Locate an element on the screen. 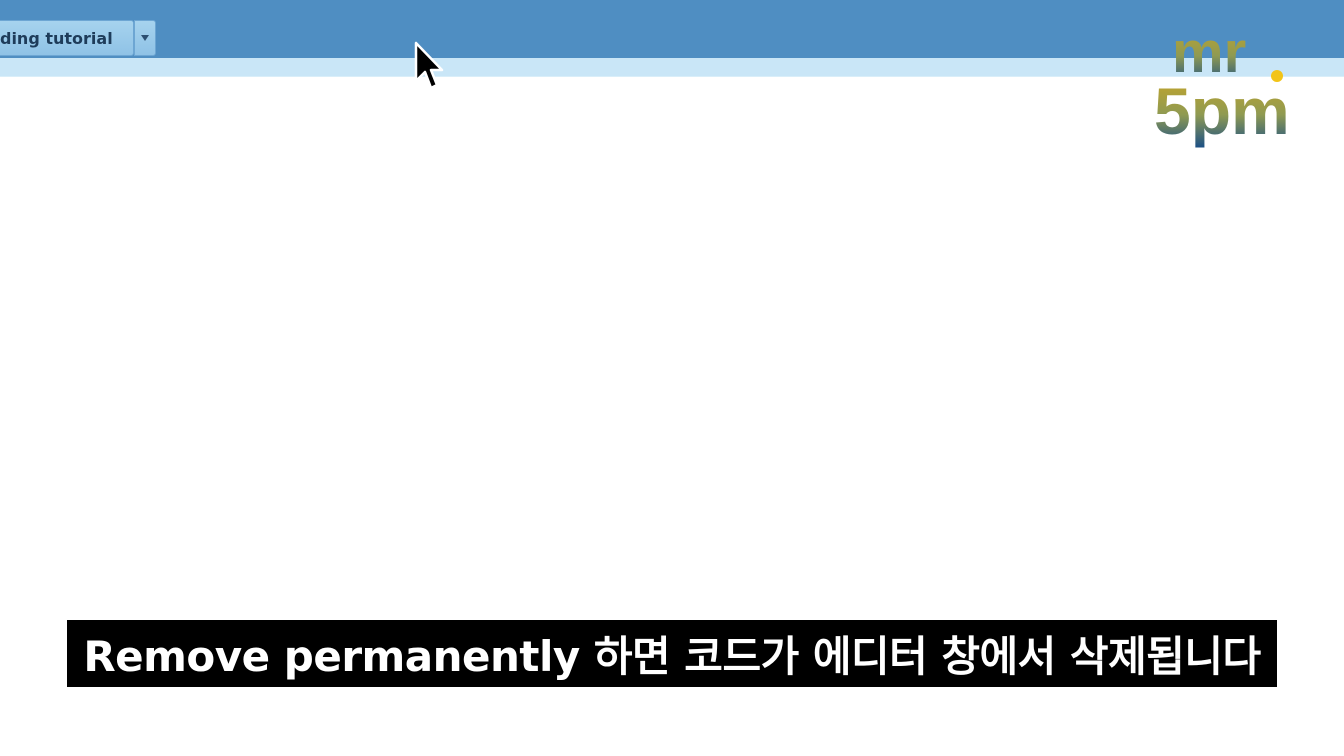 The width and height of the screenshot is (1344, 756). toolbar-strip is located at coordinates (672, 67).